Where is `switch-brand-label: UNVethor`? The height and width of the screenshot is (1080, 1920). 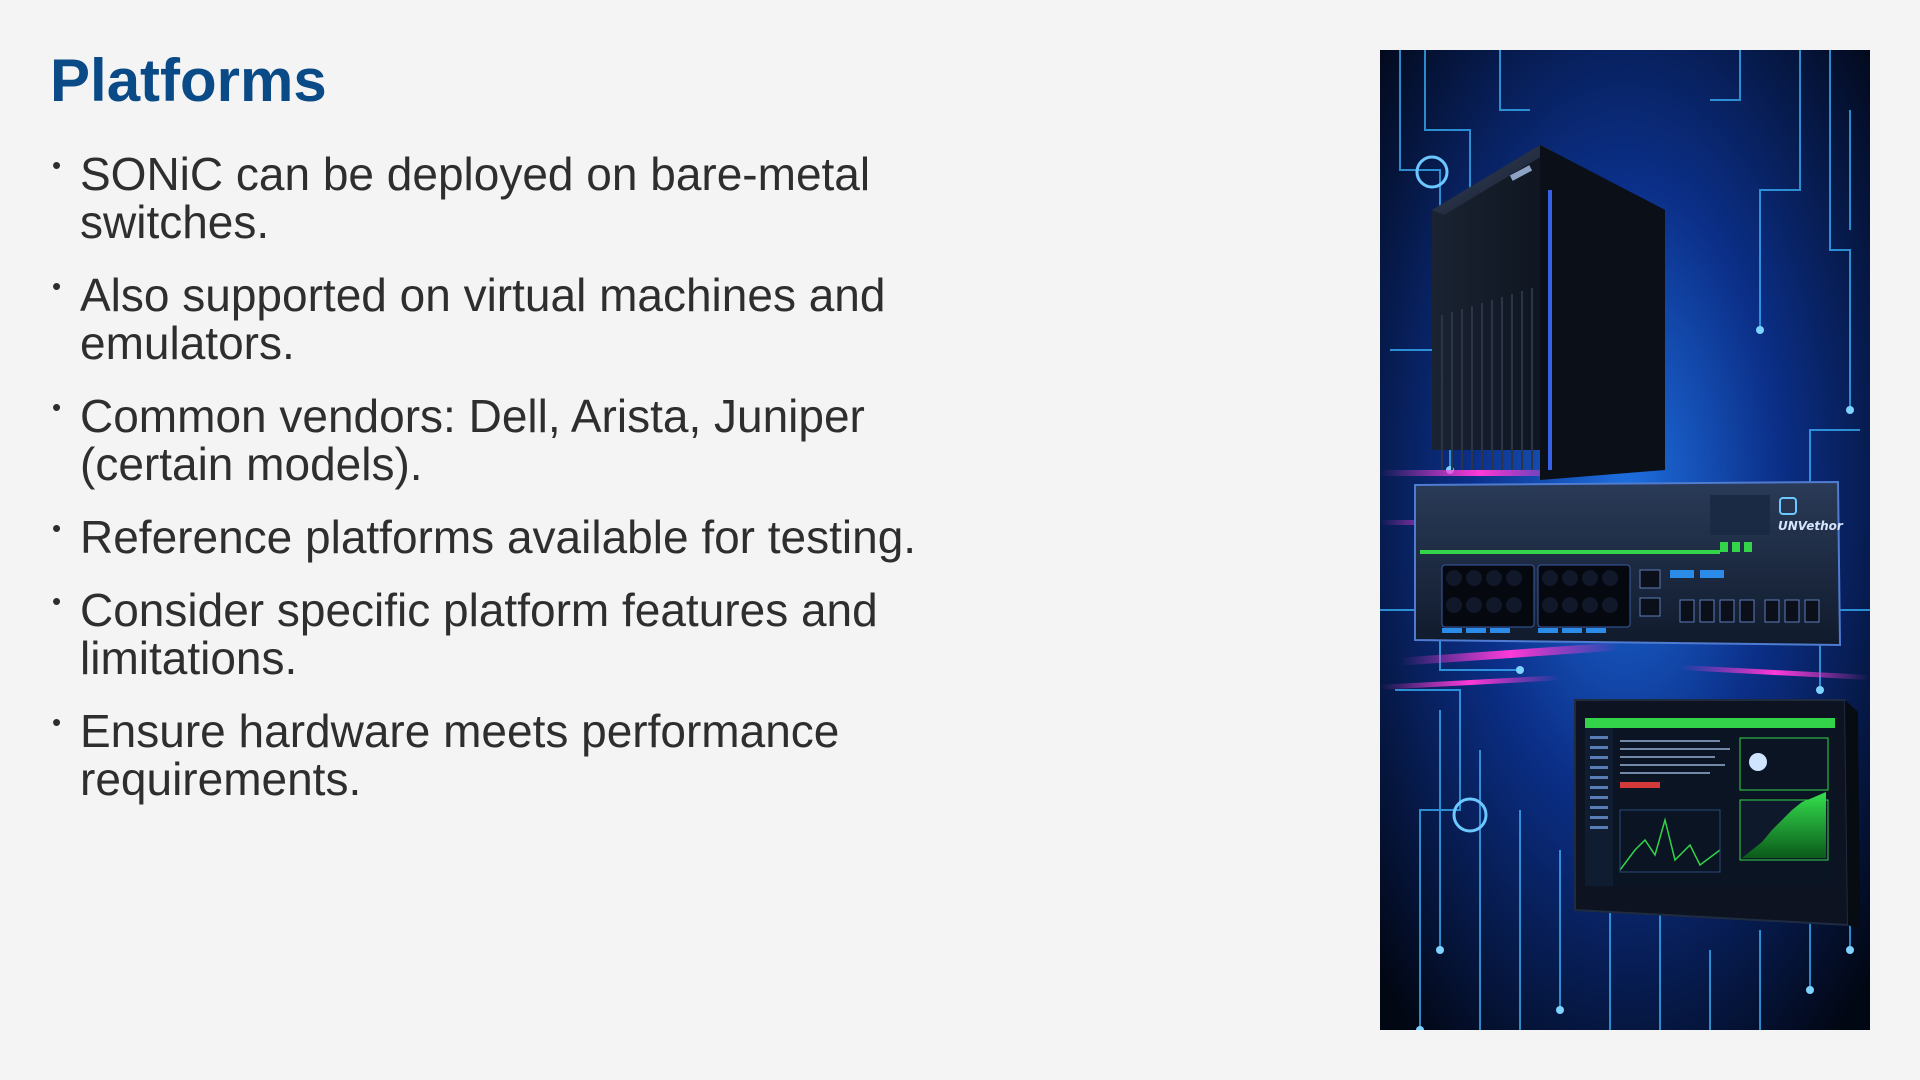
switch-brand-label: UNVethor is located at coordinates (1811, 526).